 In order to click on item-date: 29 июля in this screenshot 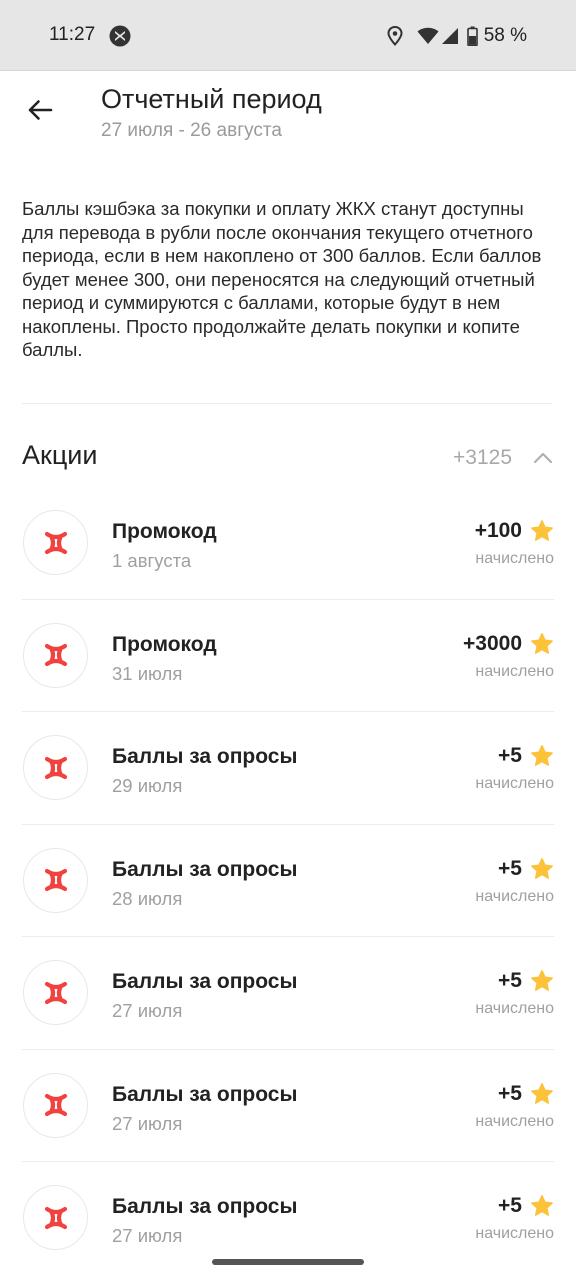, I will do `click(147, 785)`.